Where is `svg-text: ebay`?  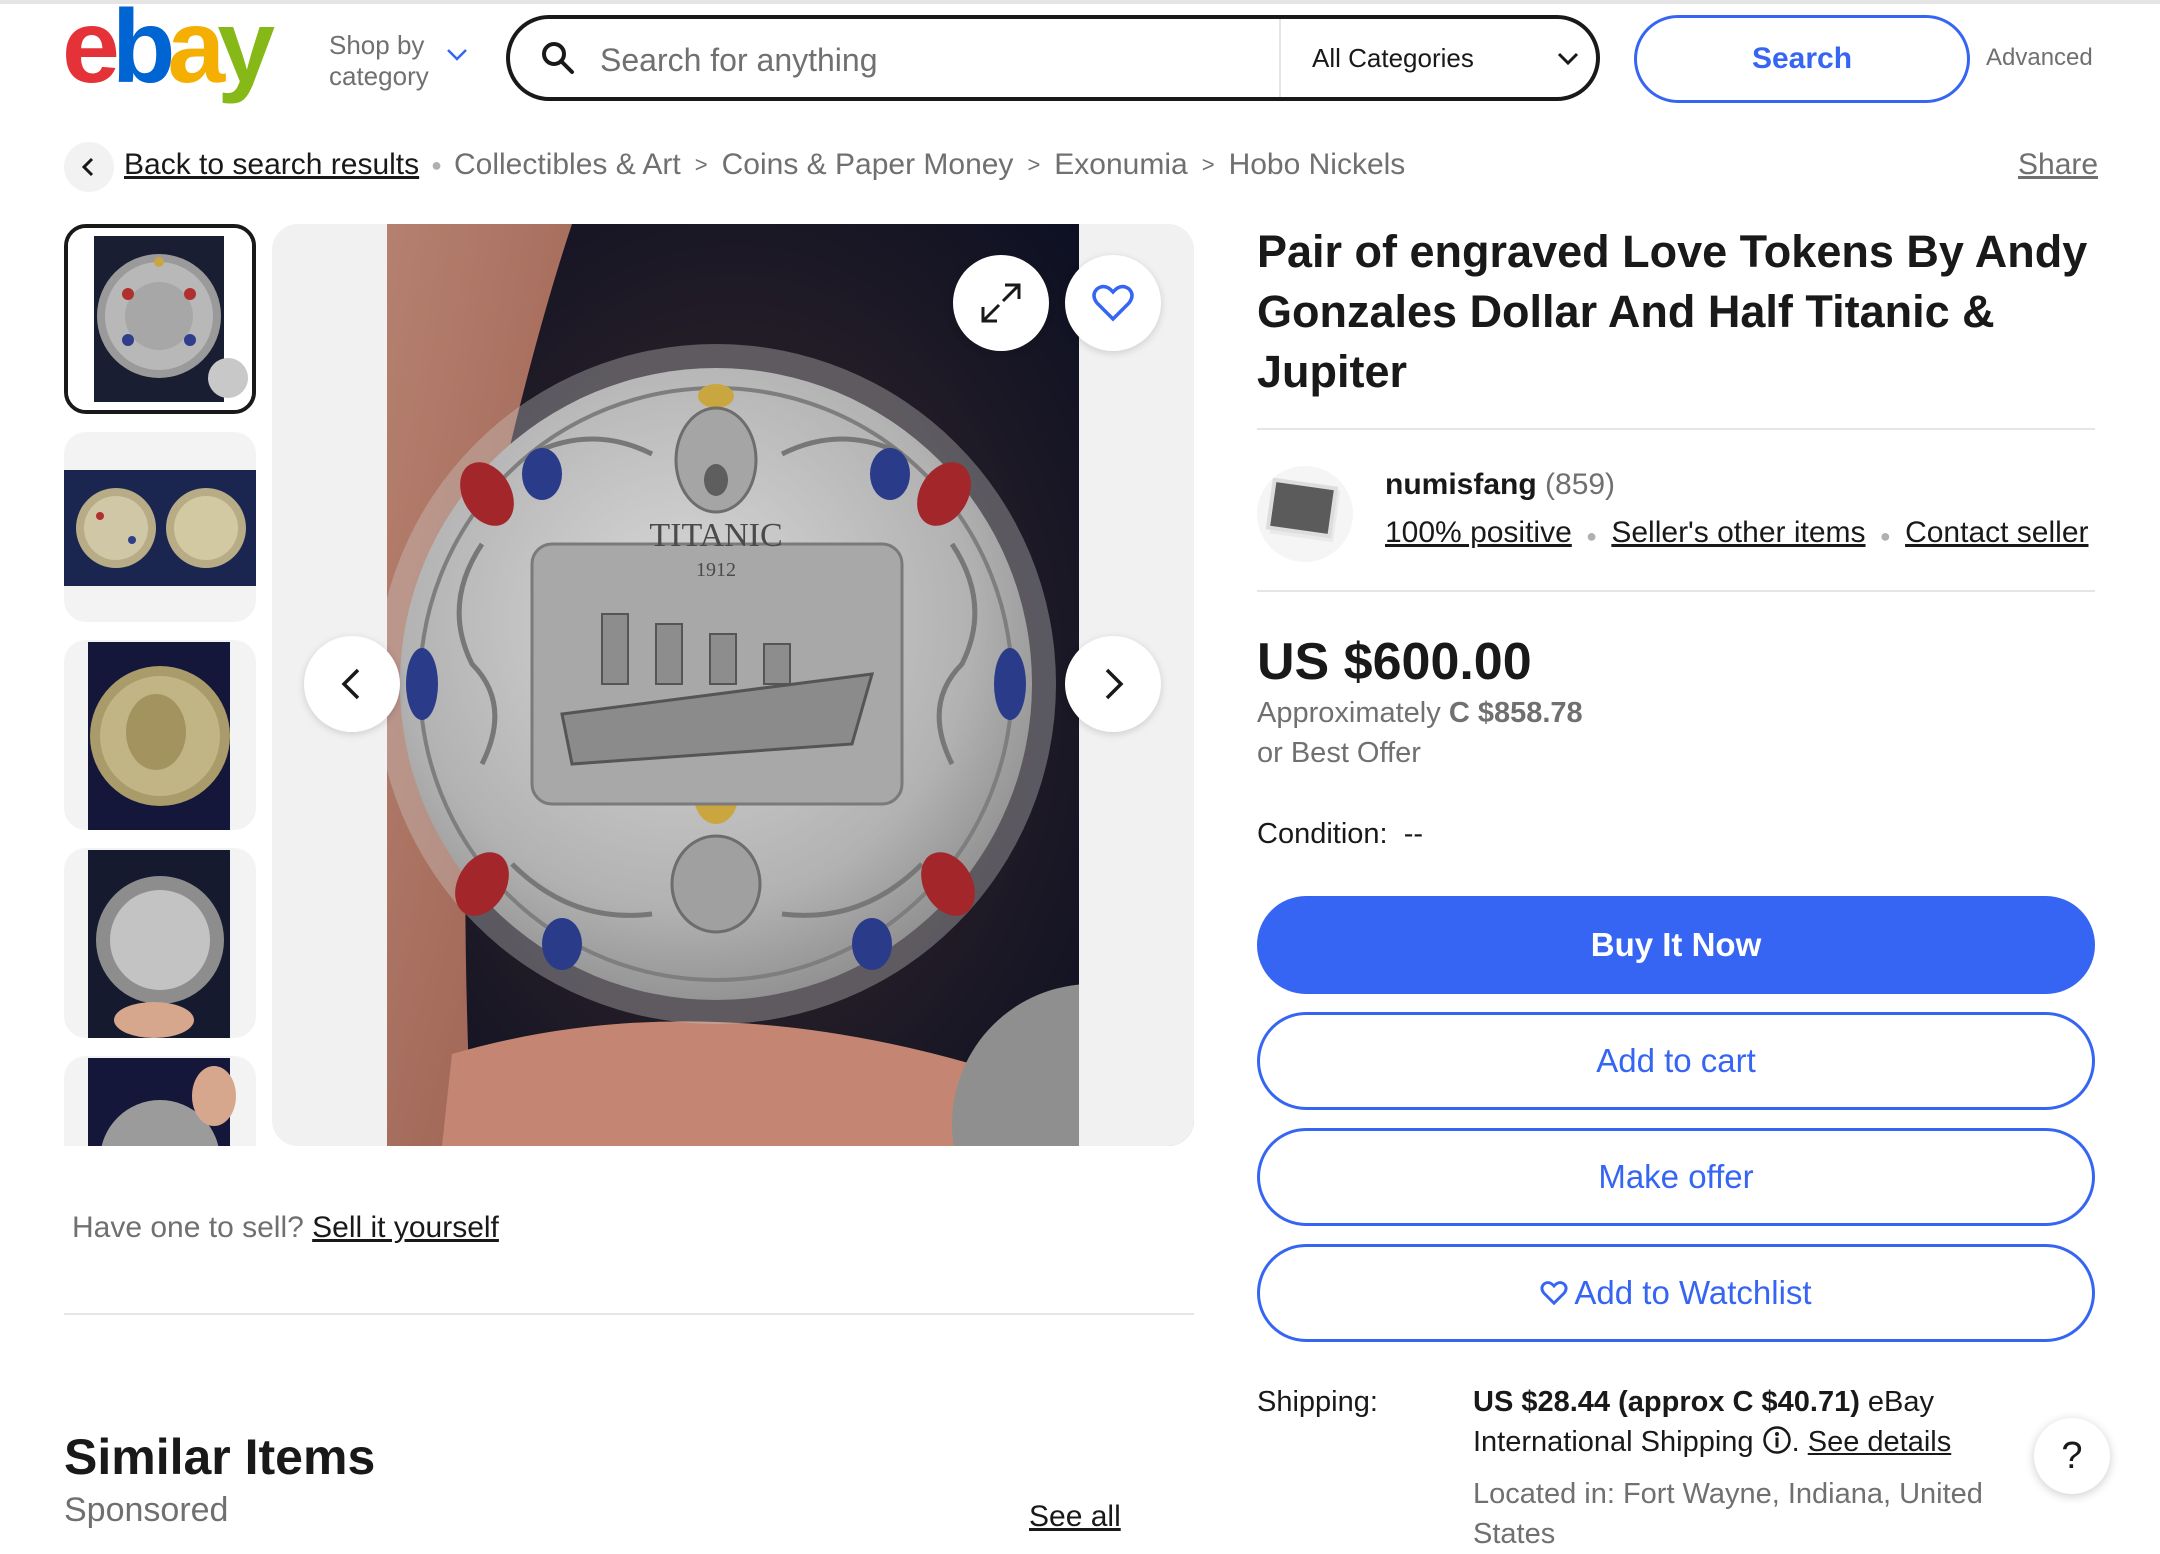
svg-text: ebay is located at coordinates (168, 52).